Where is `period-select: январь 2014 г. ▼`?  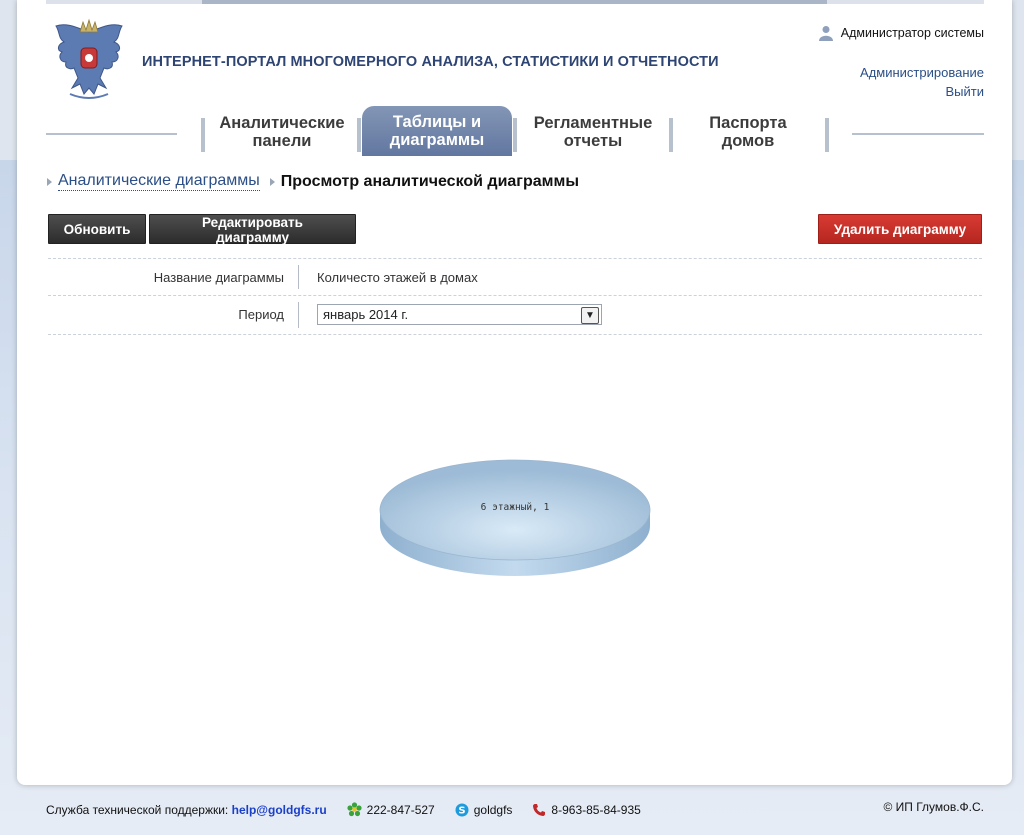 period-select: январь 2014 г. ▼ is located at coordinates (459, 314).